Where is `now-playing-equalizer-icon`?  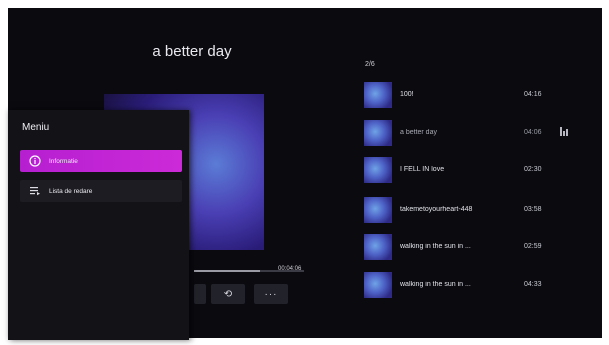
now-playing-equalizer-icon is located at coordinates (564, 131).